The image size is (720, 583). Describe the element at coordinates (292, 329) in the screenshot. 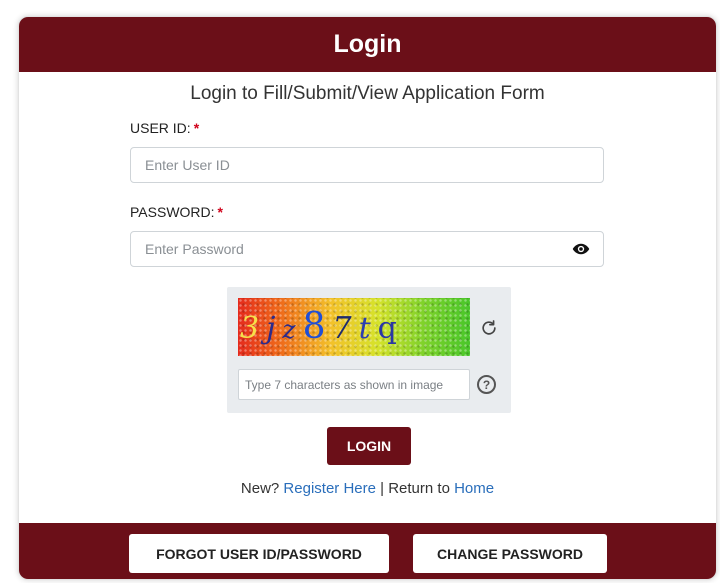

I see `captcha-char: z` at that location.